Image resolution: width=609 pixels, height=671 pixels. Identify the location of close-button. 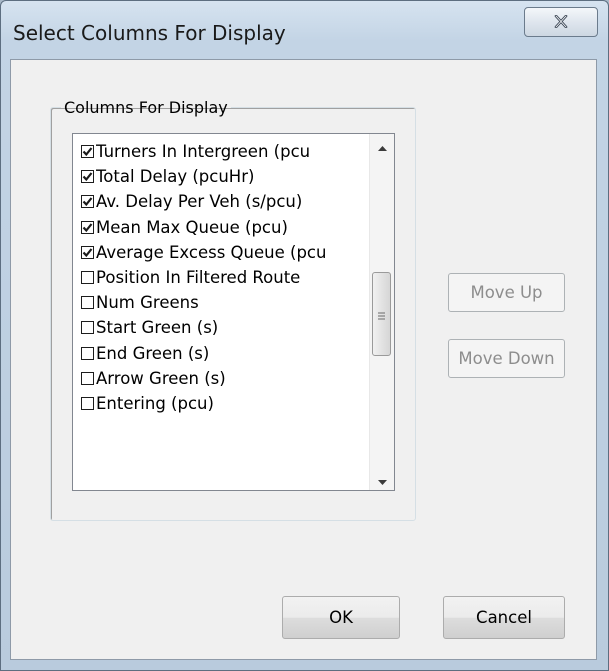
(561, 22).